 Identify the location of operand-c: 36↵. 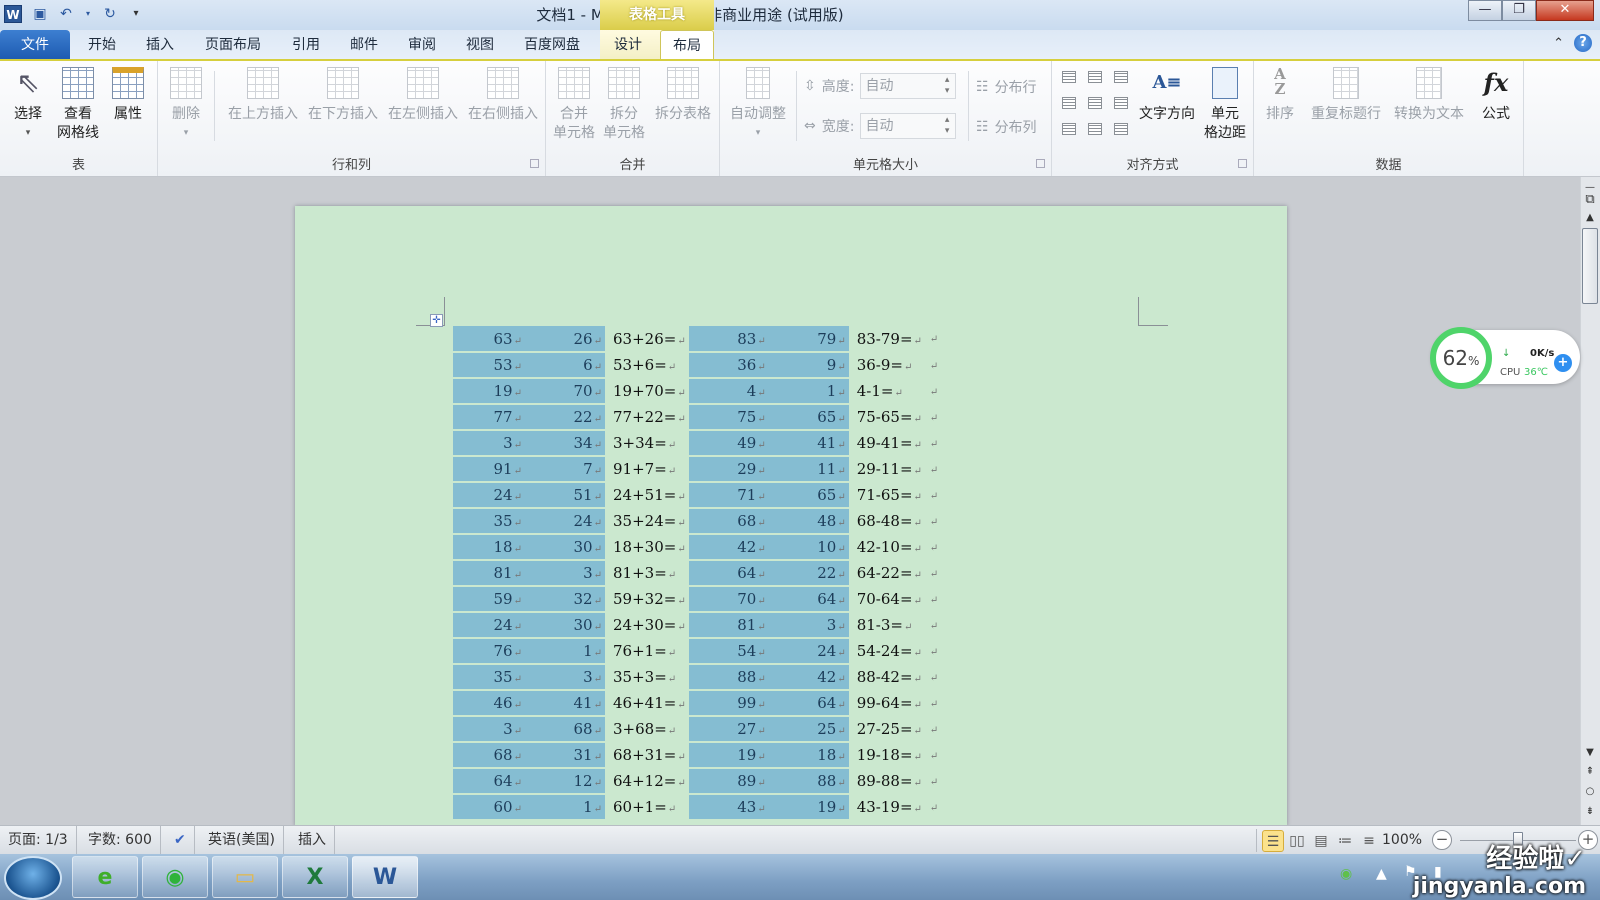
(728, 365).